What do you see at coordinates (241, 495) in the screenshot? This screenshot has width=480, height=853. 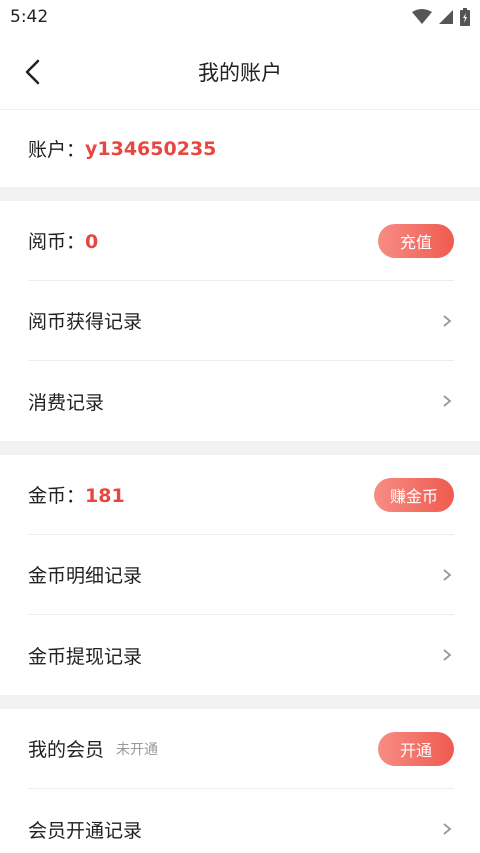 I see `gold-coins-row: 金币： 181 赚金币` at bounding box center [241, 495].